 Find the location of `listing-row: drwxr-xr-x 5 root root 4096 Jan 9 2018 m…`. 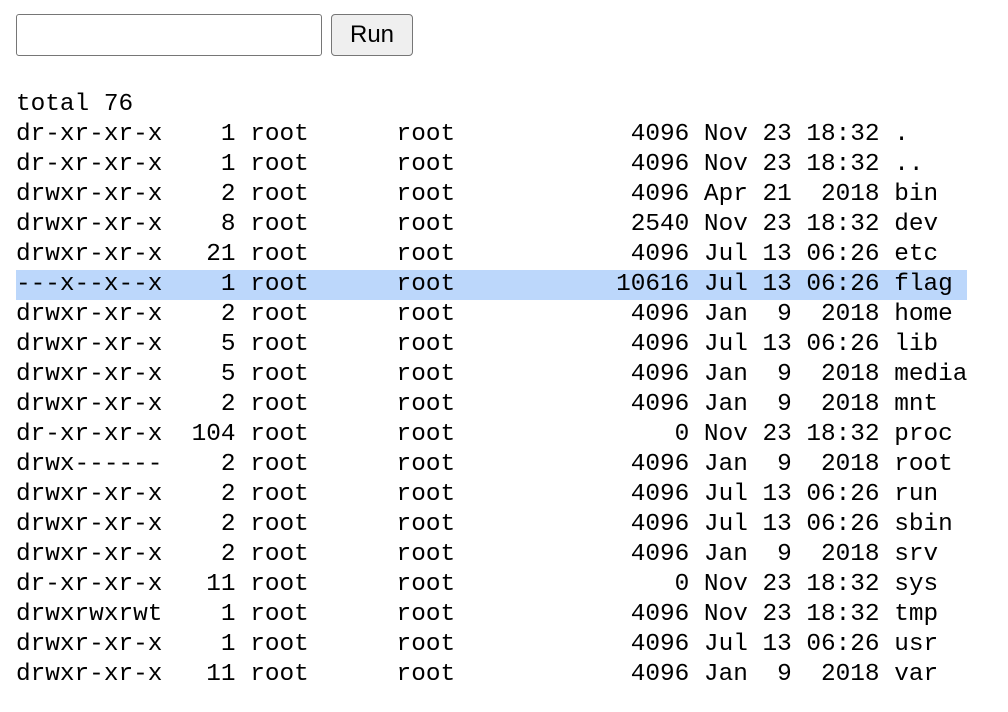

listing-row: drwxr-xr-x 5 root root 4096 Jan 9 2018 m… is located at coordinates (492, 374).